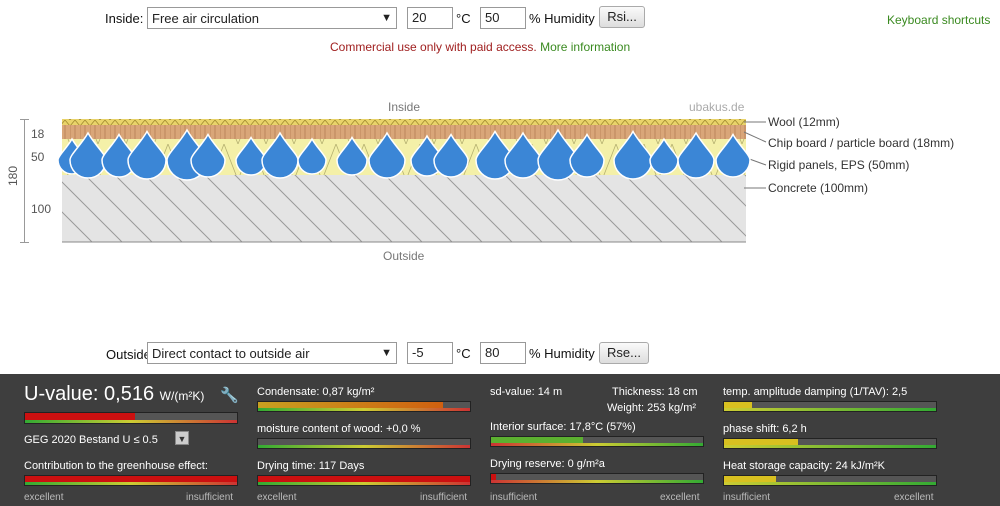 This screenshot has height=506, width=1000. What do you see at coordinates (526, 392) in the screenshot?
I see `sd-value-label: sd-value: 14 m` at bounding box center [526, 392].